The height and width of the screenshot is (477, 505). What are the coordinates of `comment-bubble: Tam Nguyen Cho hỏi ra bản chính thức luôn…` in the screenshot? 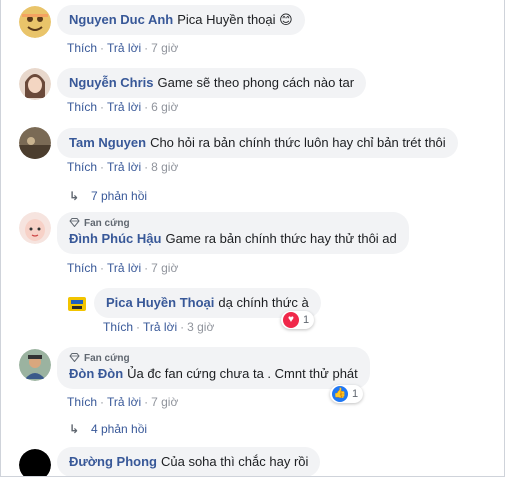 It's located at (257, 143).